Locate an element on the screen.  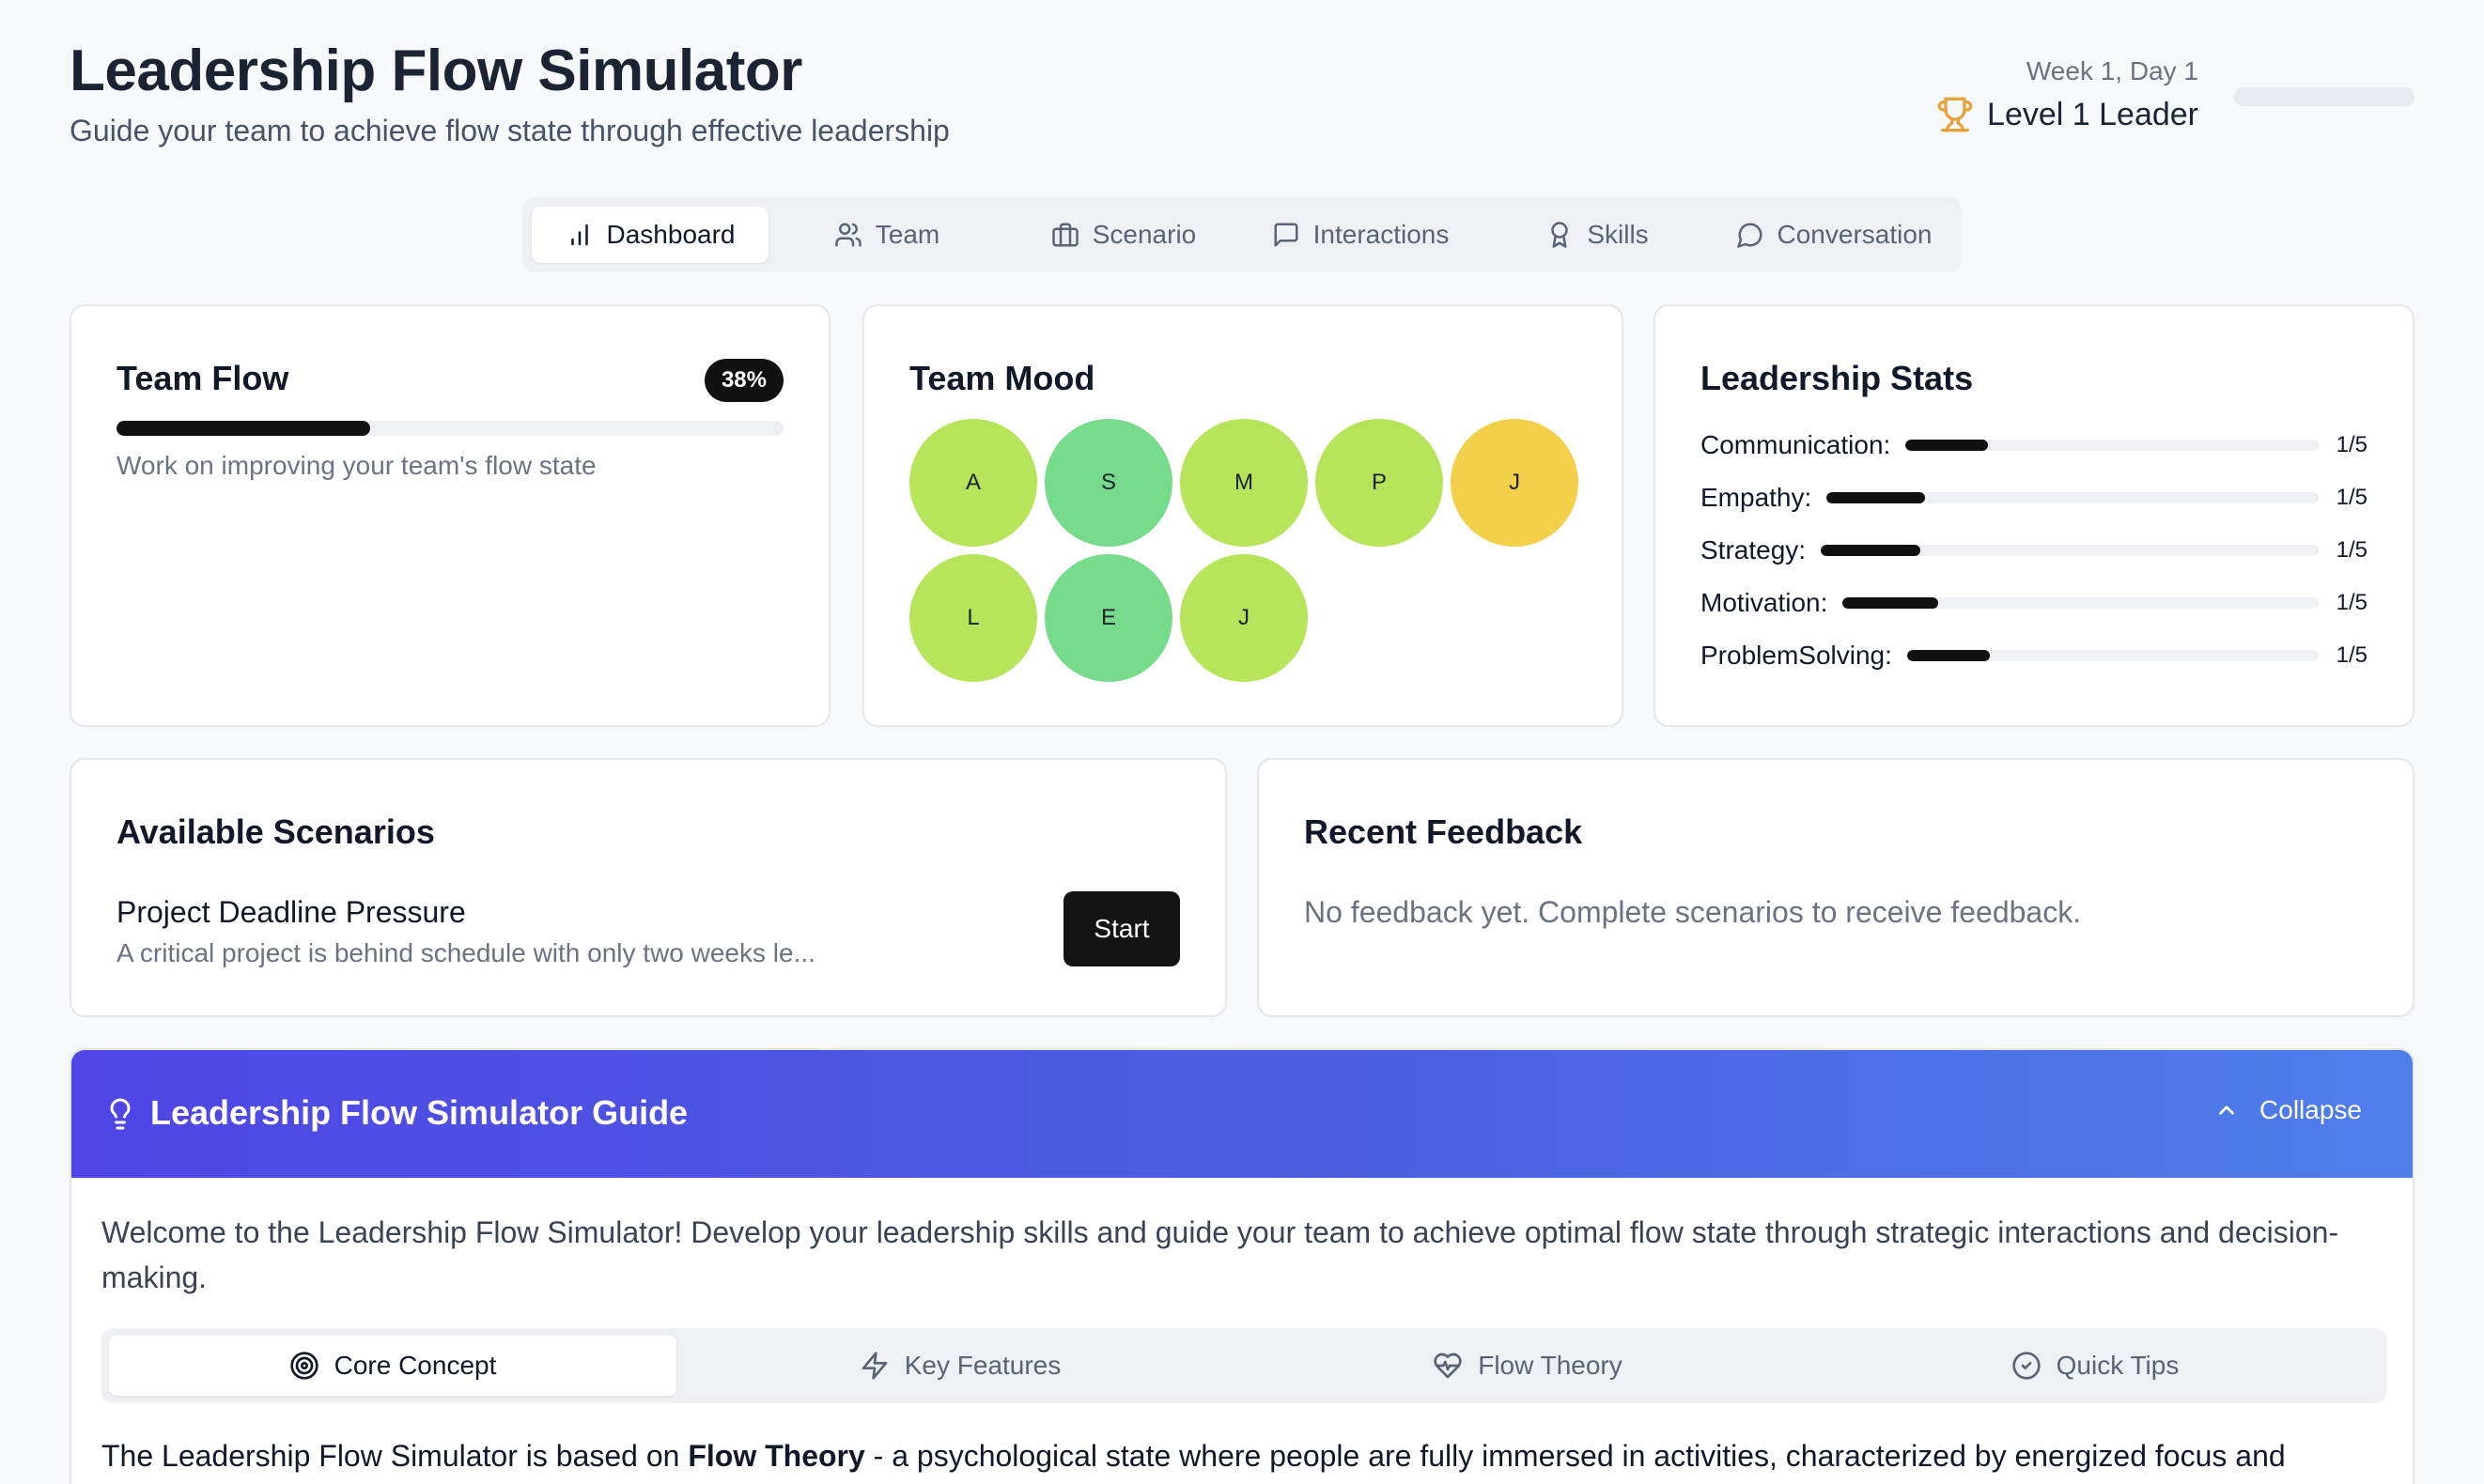
stat-label: Communication: is located at coordinates (1795, 445).